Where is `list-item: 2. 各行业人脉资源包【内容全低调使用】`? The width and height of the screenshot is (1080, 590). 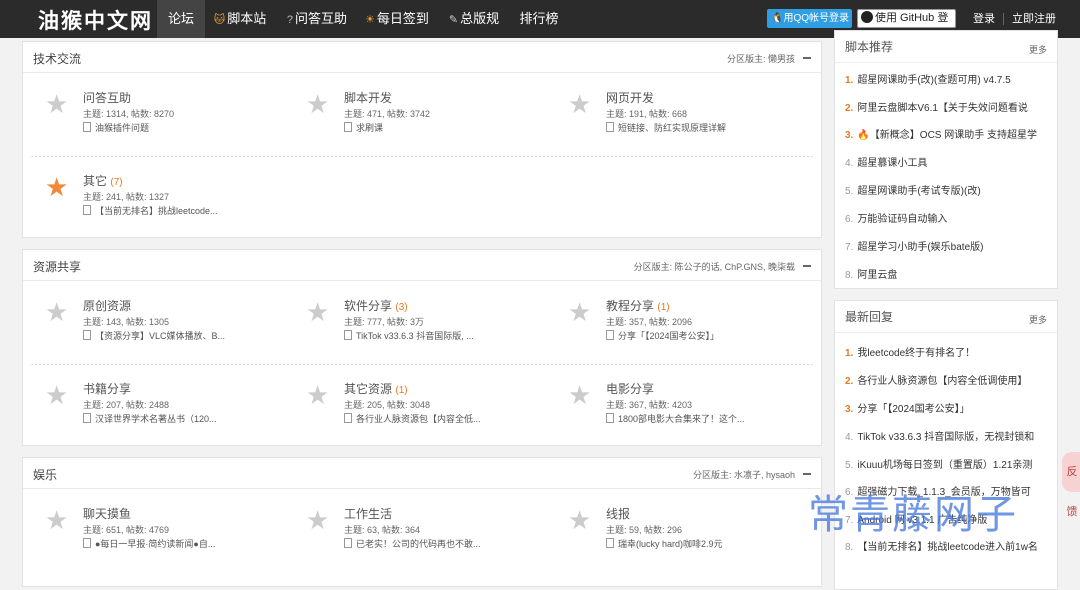
list-item: 2. 各行业人脉资源包【内容全低调使用】 is located at coordinates (950, 379).